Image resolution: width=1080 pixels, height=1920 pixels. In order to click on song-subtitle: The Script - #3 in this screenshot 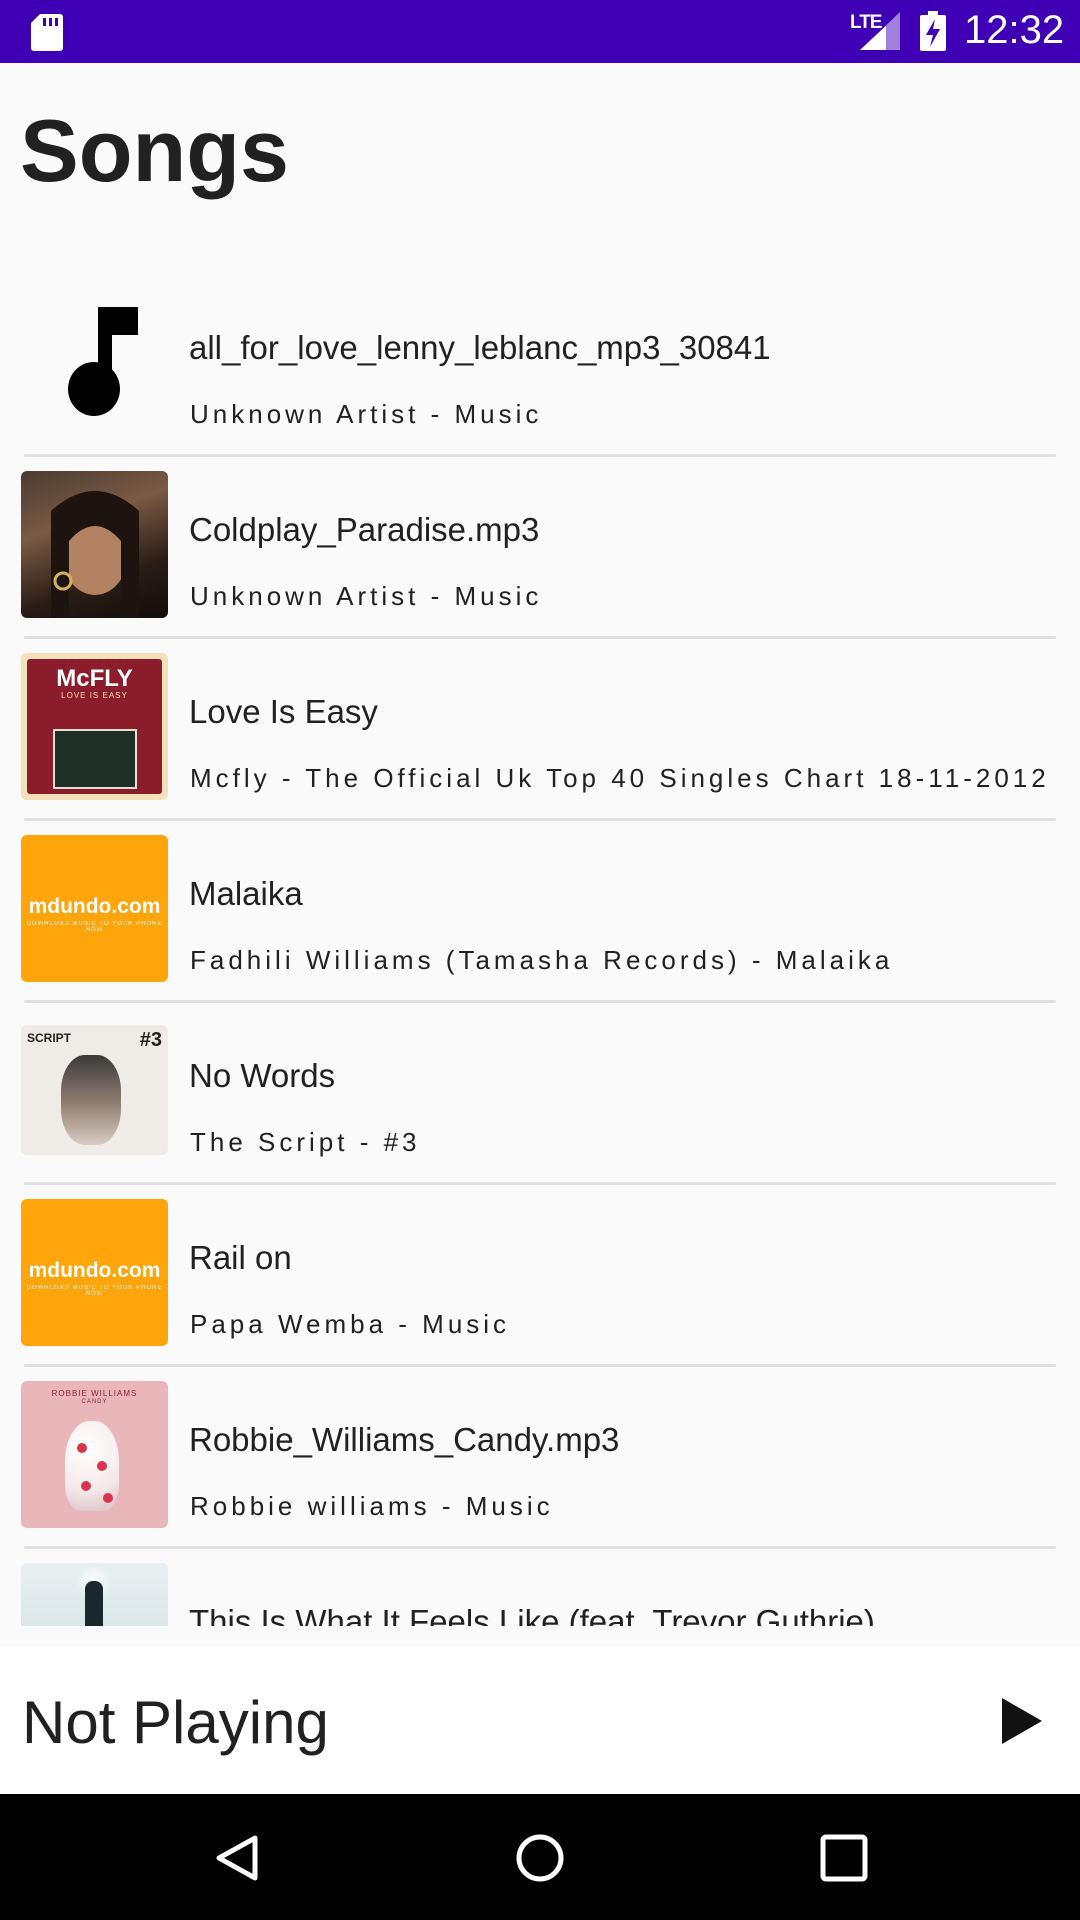, I will do `click(305, 1142)`.